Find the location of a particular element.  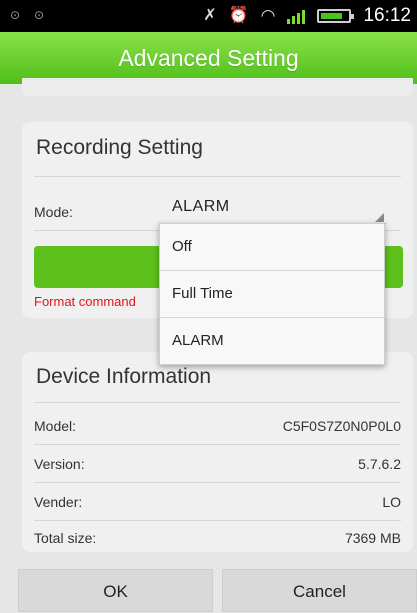

status-bar: ⊙ ⊙ ✗ ⏰ ◠ 16:12 is located at coordinates (208, 16).